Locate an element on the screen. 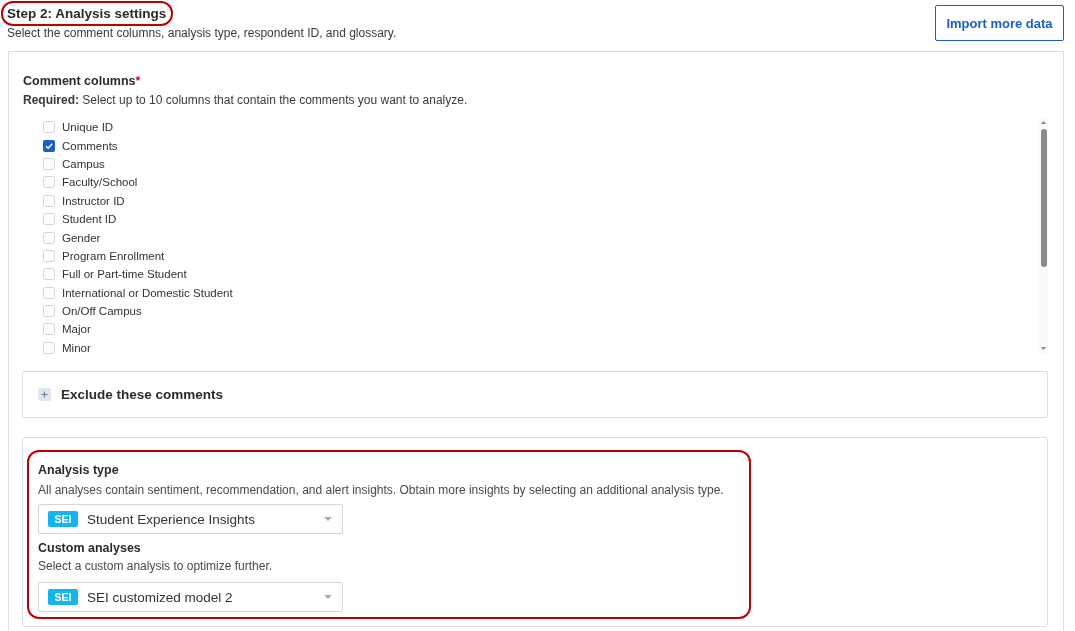 This screenshot has width=1075, height=631. select-dropdown: SEI SEI customized model 2 is located at coordinates (190, 597).